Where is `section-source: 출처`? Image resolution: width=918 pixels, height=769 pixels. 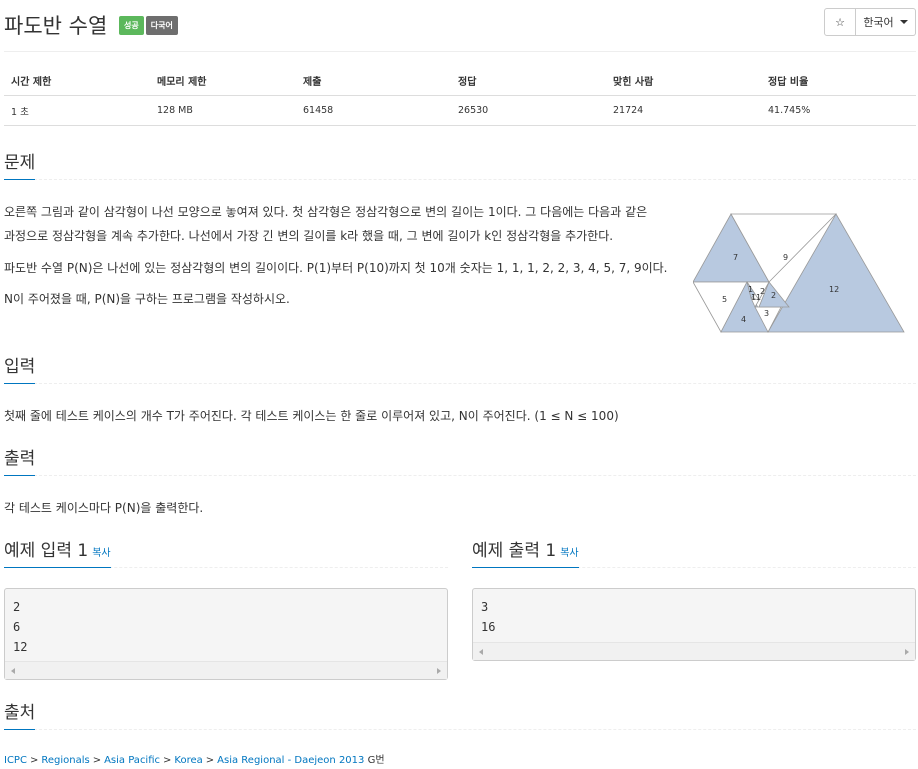 section-source: 출처 is located at coordinates (460, 715).